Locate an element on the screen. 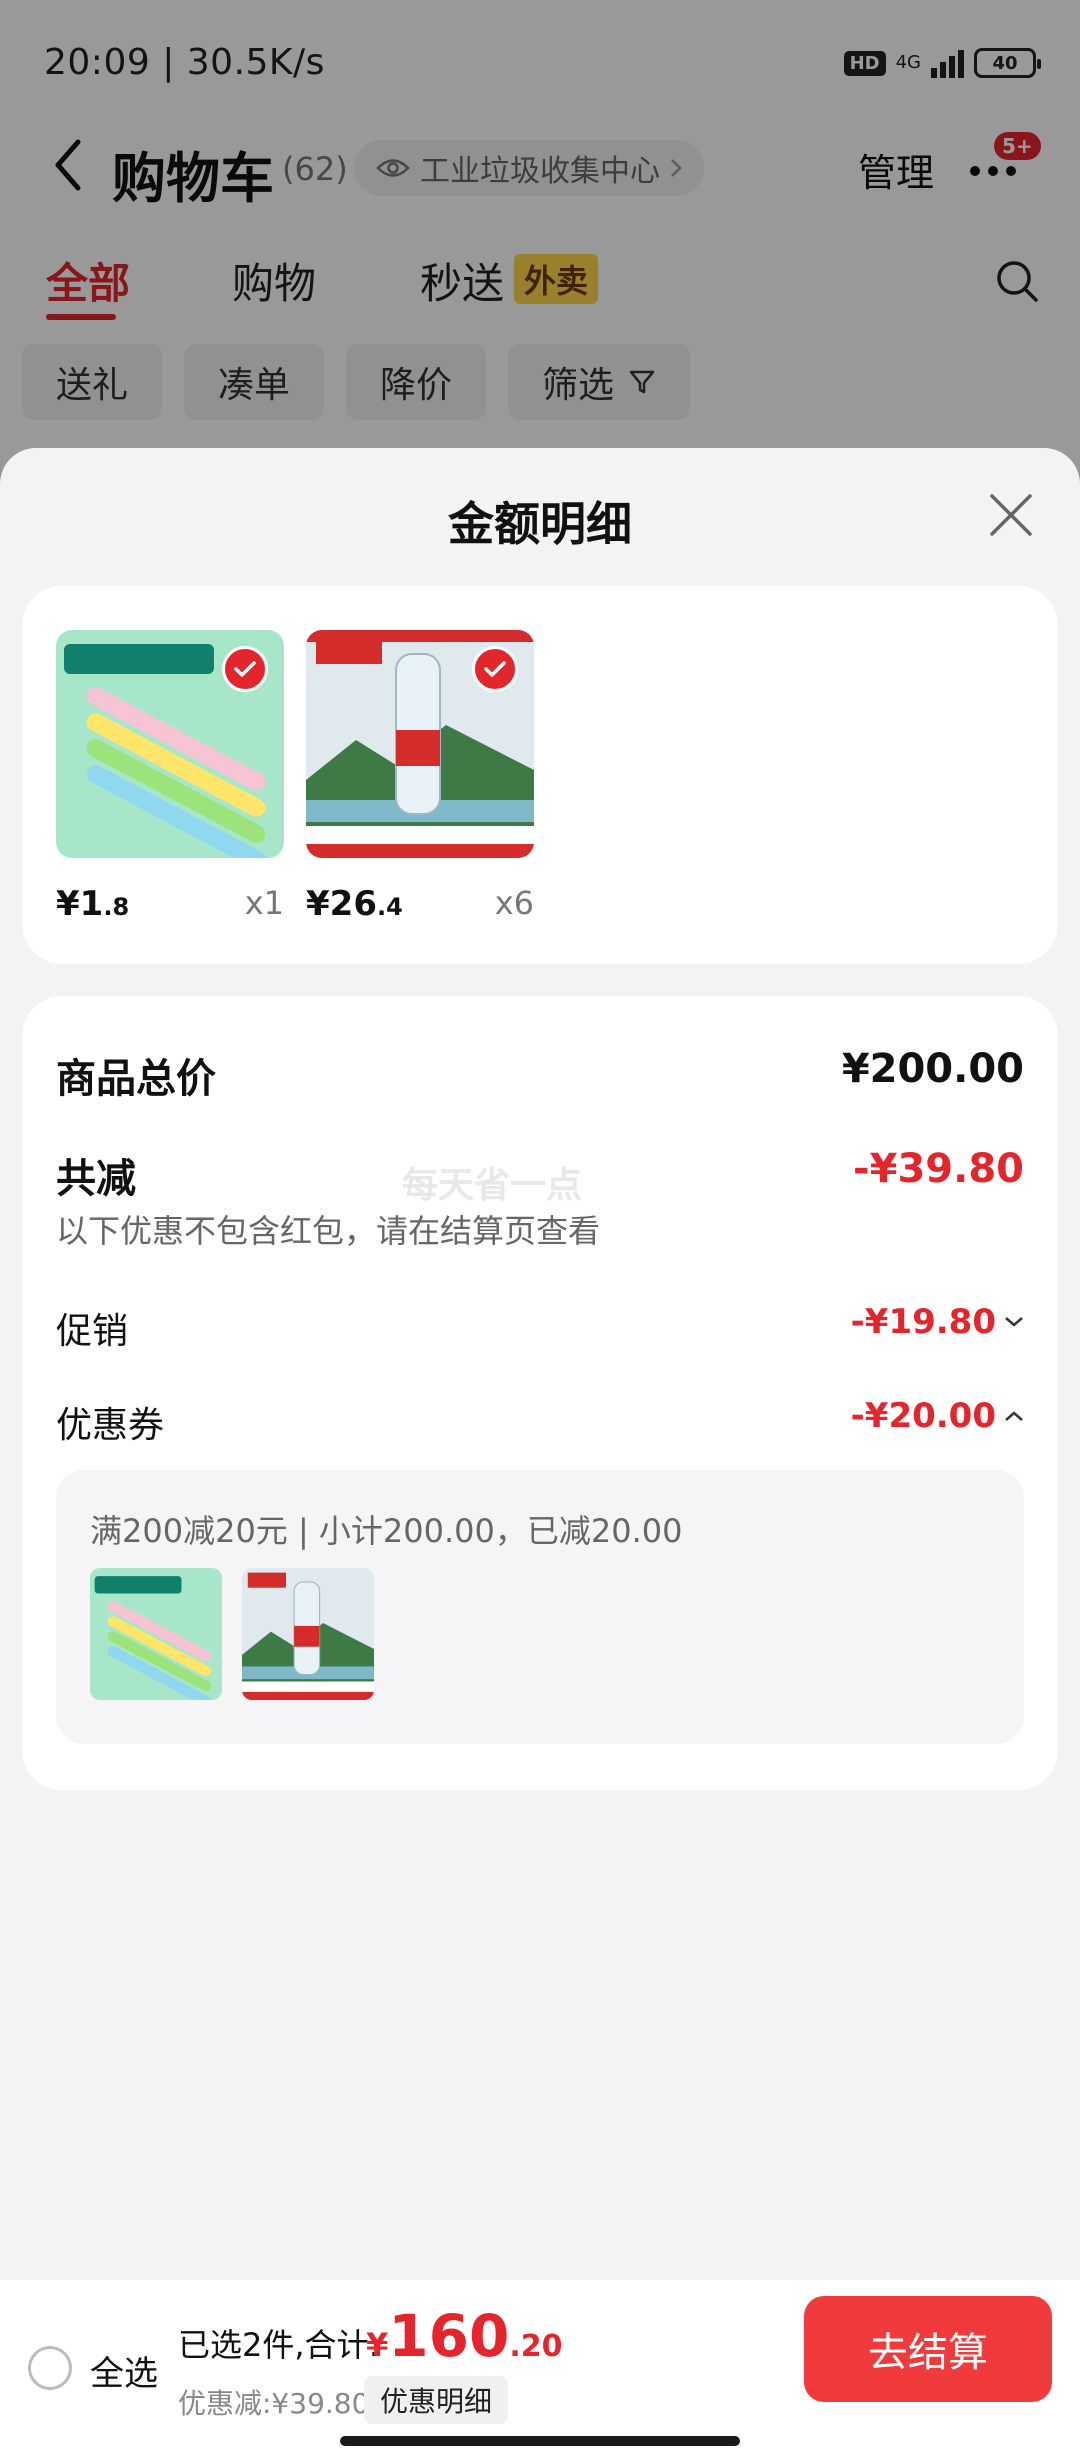 The height and width of the screenshot is (2460, 1080). item-price: ¥26.4 is located at coordinates (354, 904).